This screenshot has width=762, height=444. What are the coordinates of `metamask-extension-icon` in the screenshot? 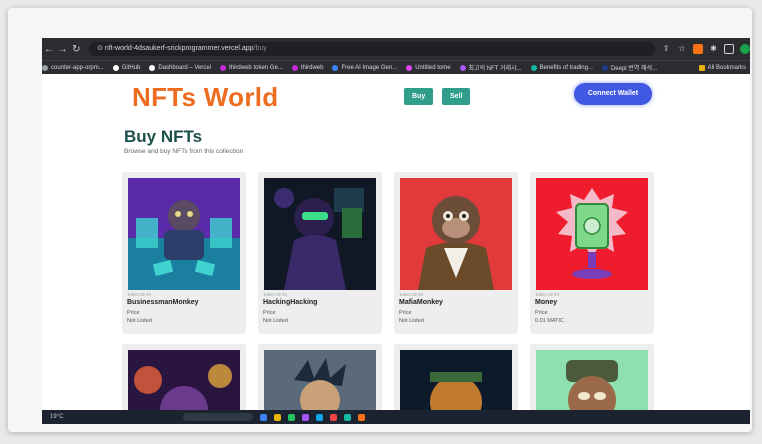 It's located at (697, 49).